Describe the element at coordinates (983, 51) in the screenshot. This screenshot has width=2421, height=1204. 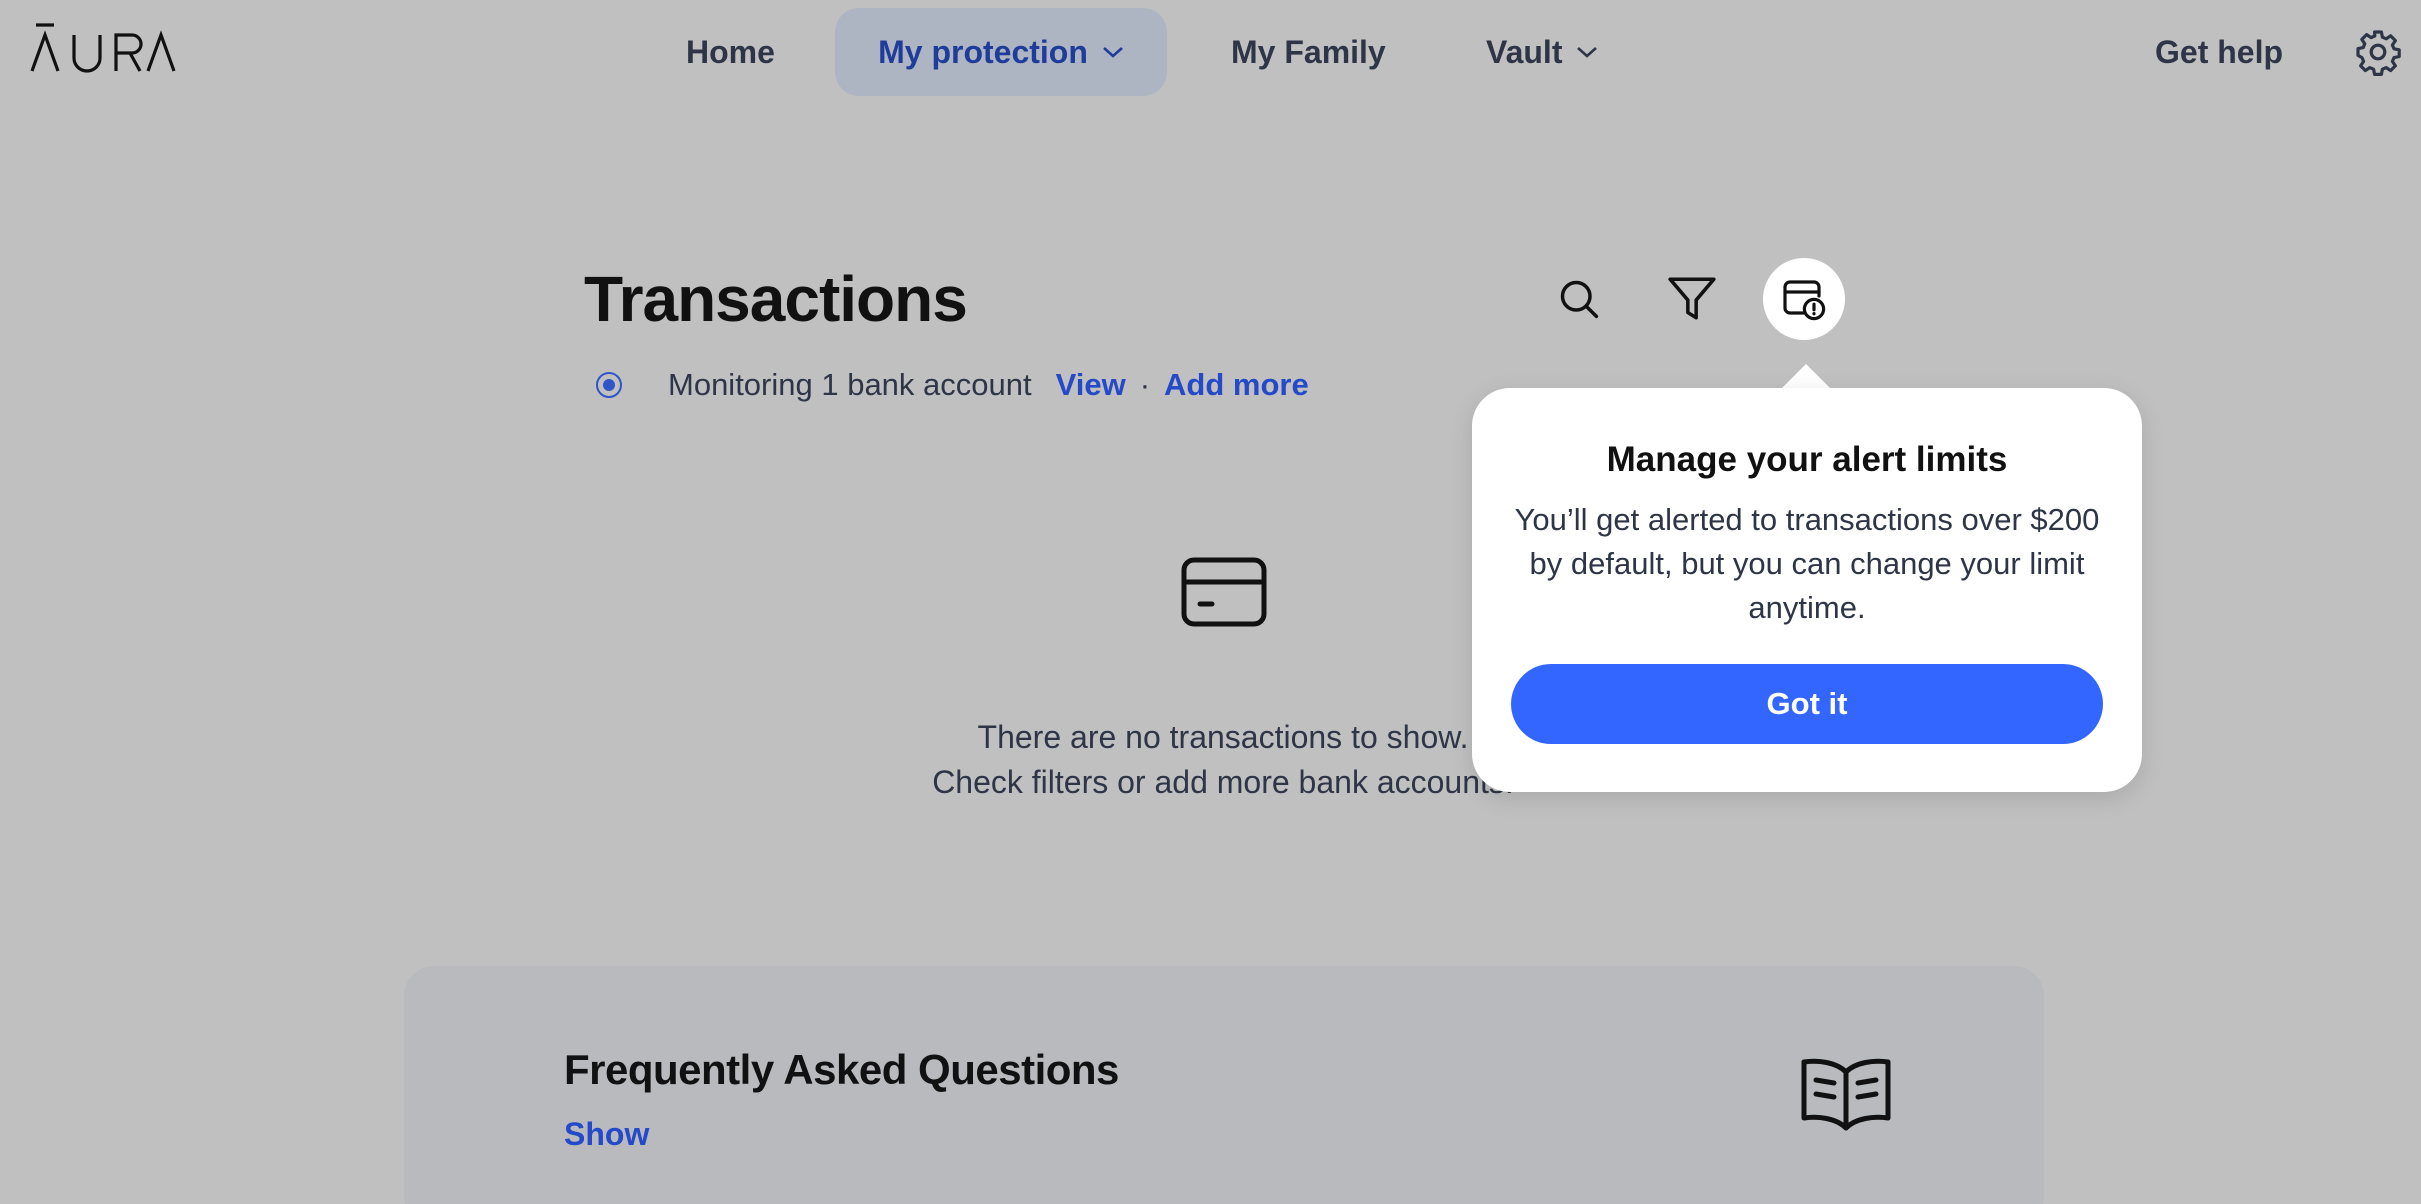
I see `nav-my-protection-label: My protection` at that location.